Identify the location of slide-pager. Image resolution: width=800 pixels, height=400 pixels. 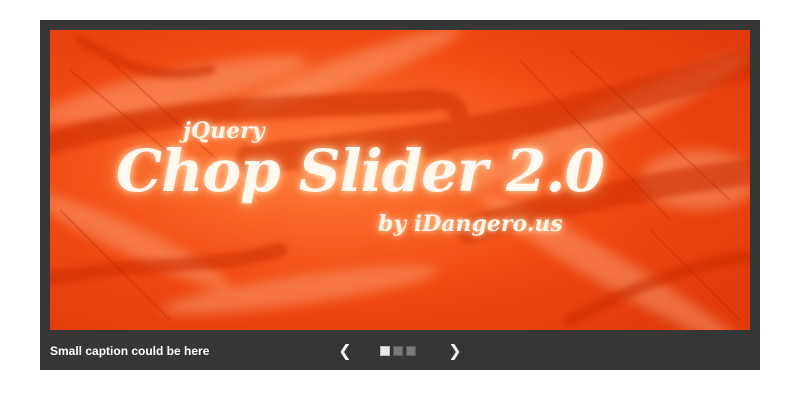
(398, 351).